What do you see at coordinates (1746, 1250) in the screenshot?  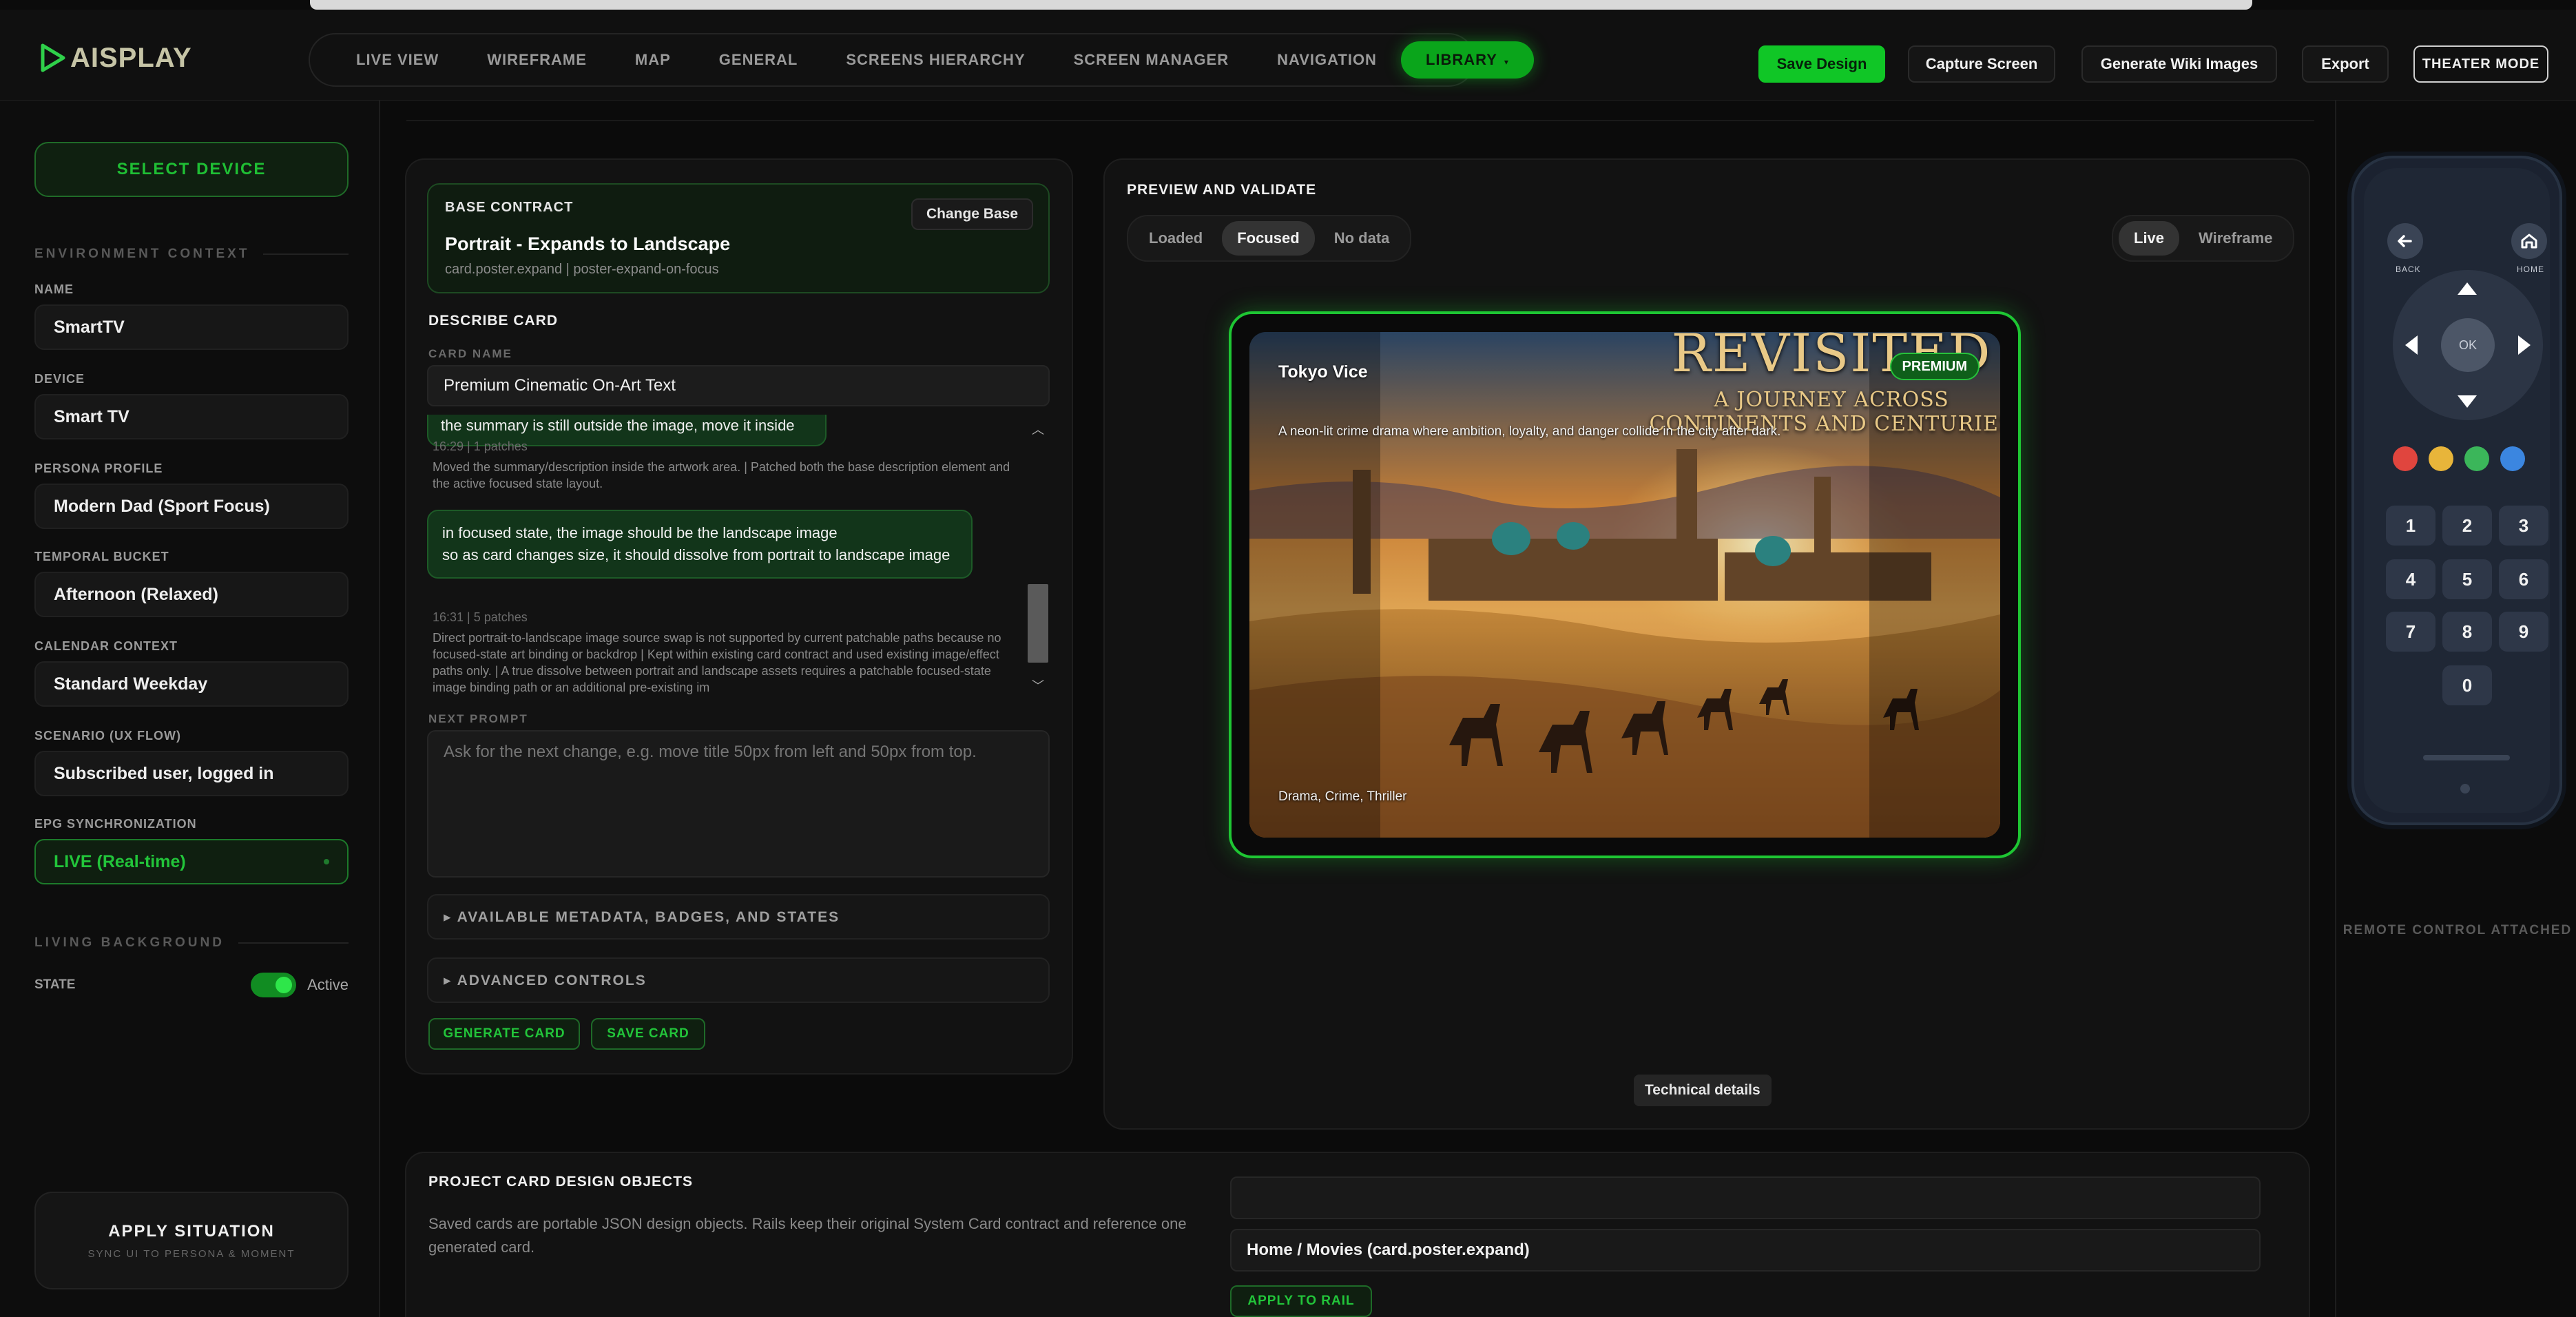 I see `rail-select: Home / Movies (card.poster.expand)` at bounding box center [1746, 1250].